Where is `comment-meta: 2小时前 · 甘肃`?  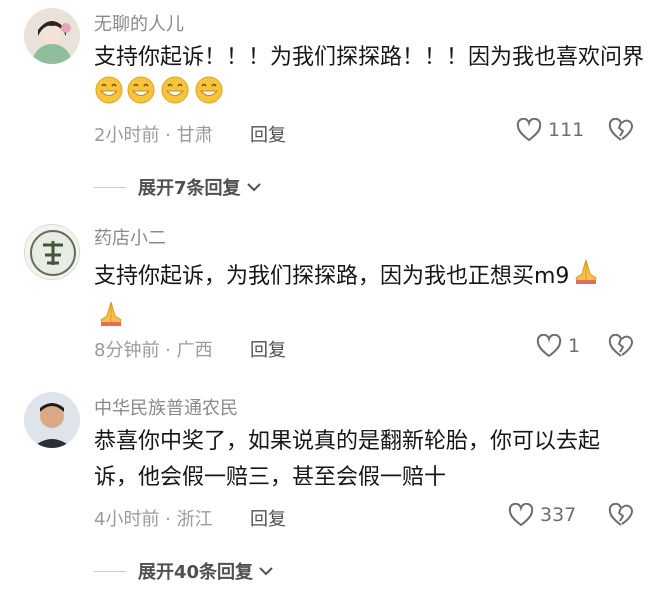
comment-meta: 2小时前 · 甘肃 is located at coordinates (153, 135).